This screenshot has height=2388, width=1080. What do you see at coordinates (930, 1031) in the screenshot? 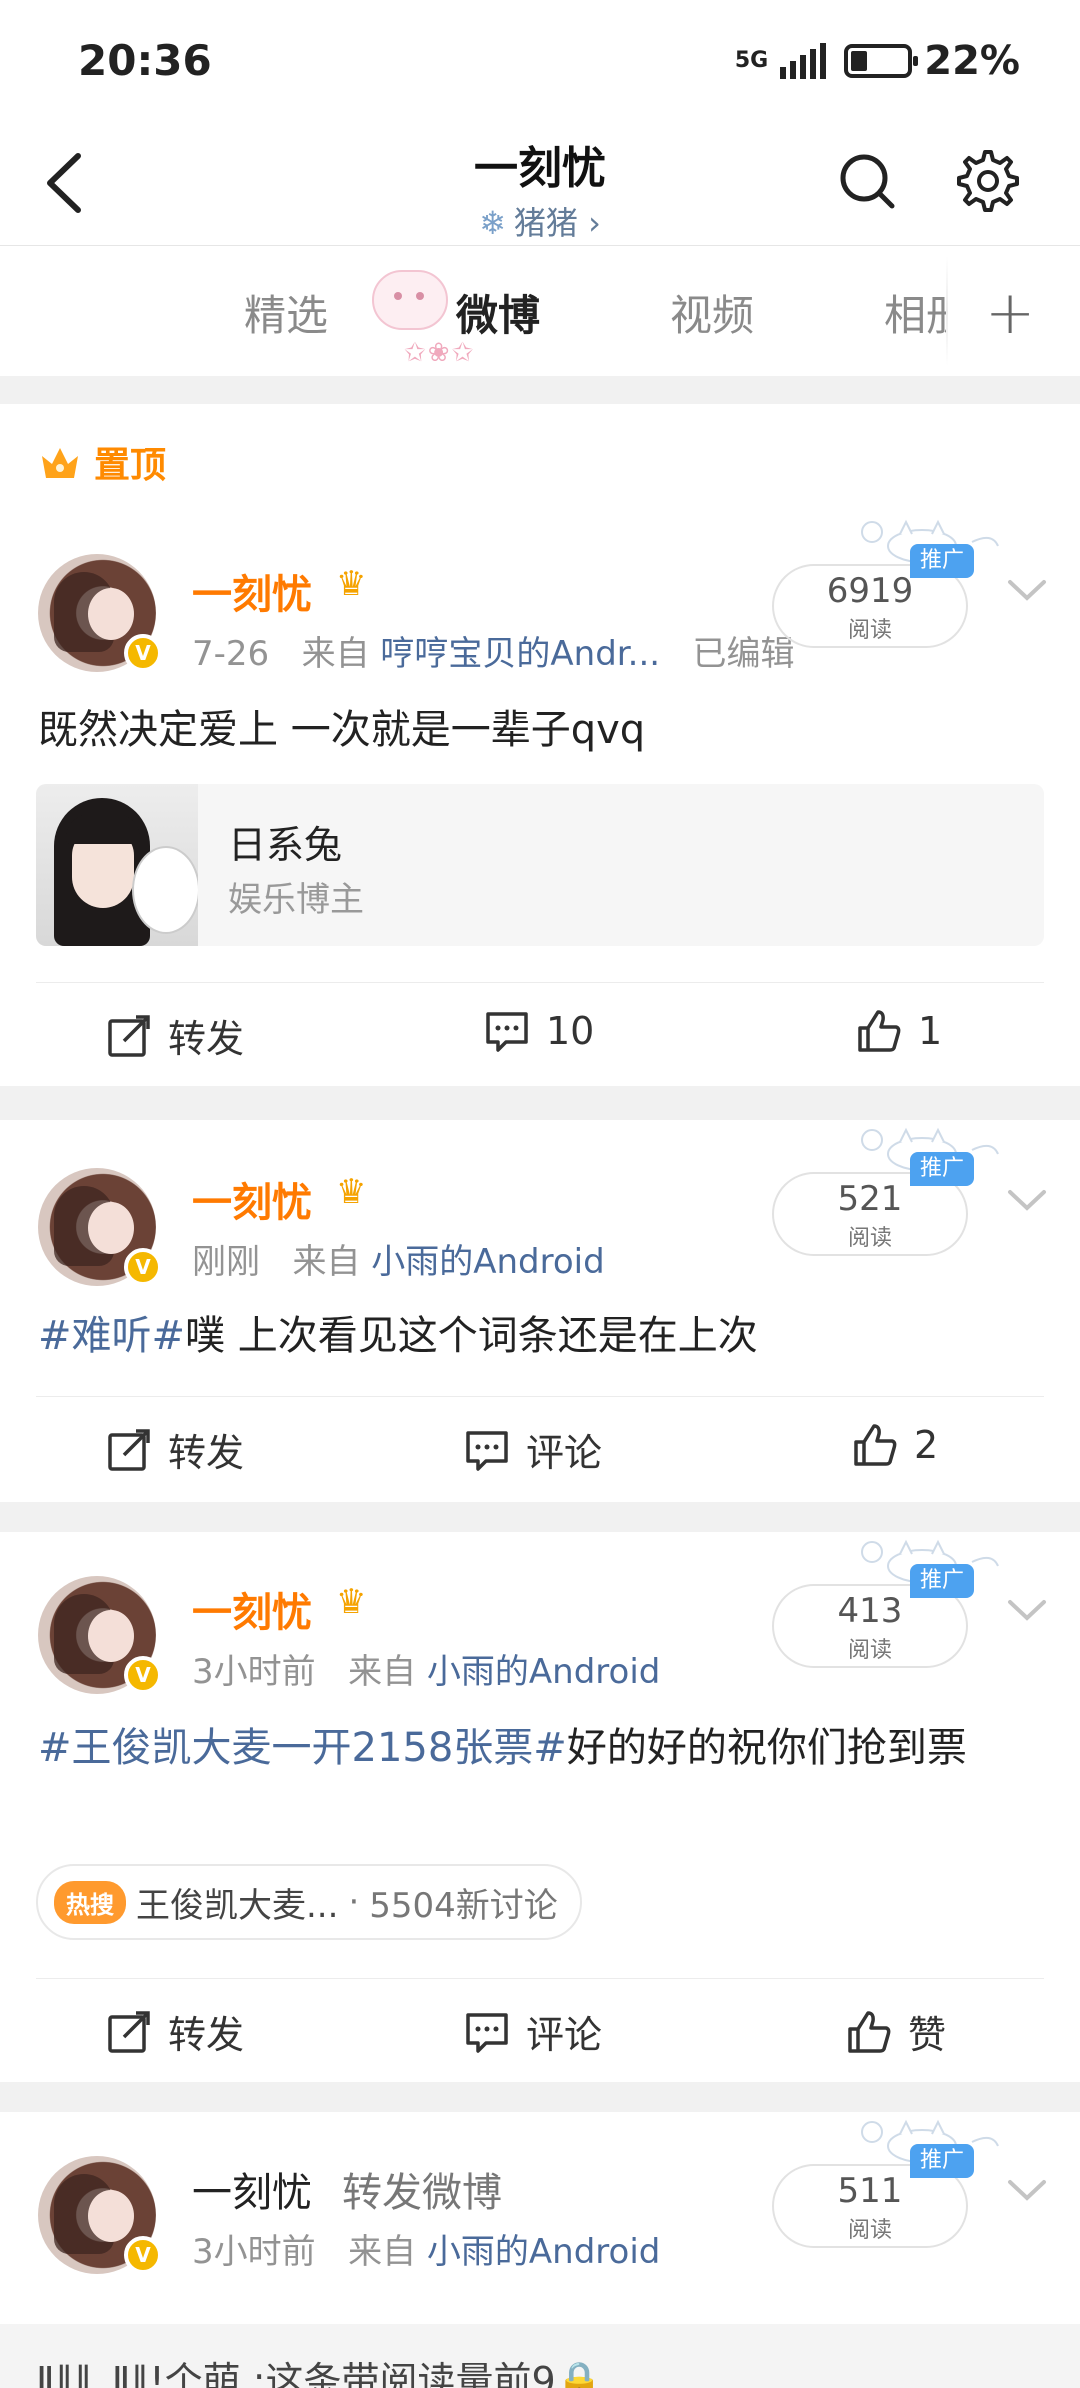
I see `like-count: 1` at bounding box center [930, 1031].